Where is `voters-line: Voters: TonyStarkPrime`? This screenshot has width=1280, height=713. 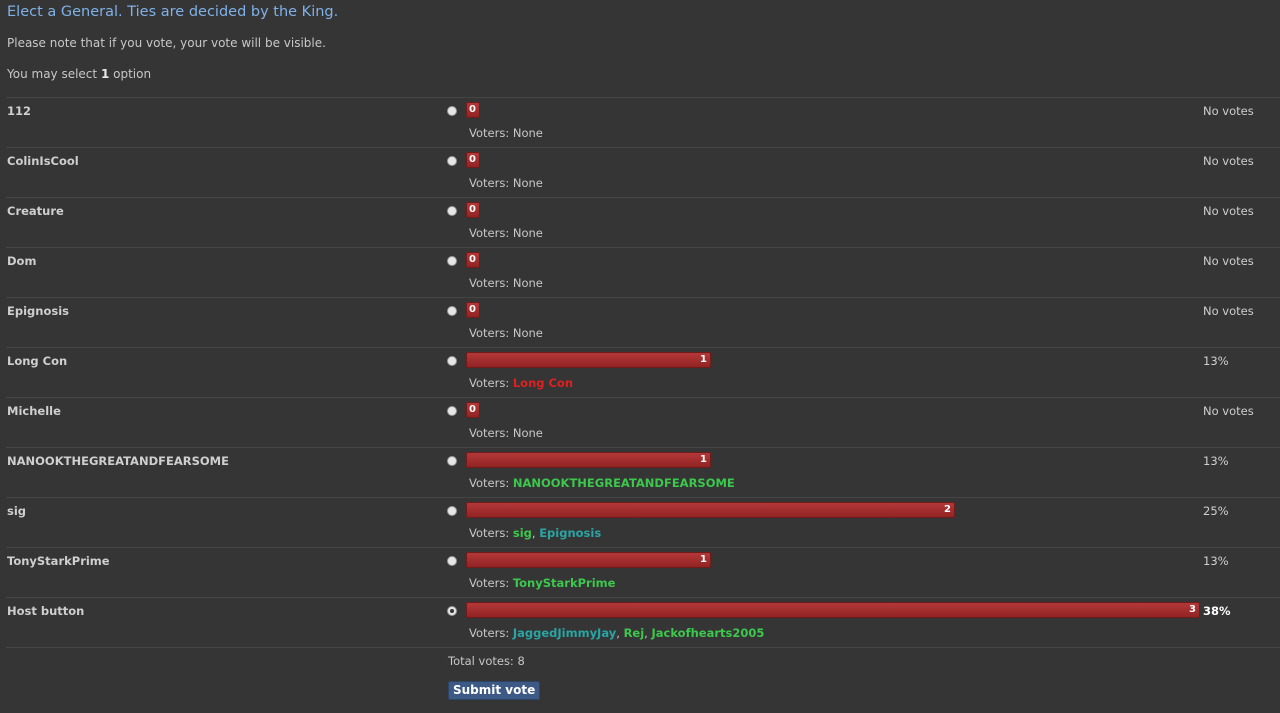 voters-line: Voters: TonyStarkPrime is located at coordinates (542, 583).